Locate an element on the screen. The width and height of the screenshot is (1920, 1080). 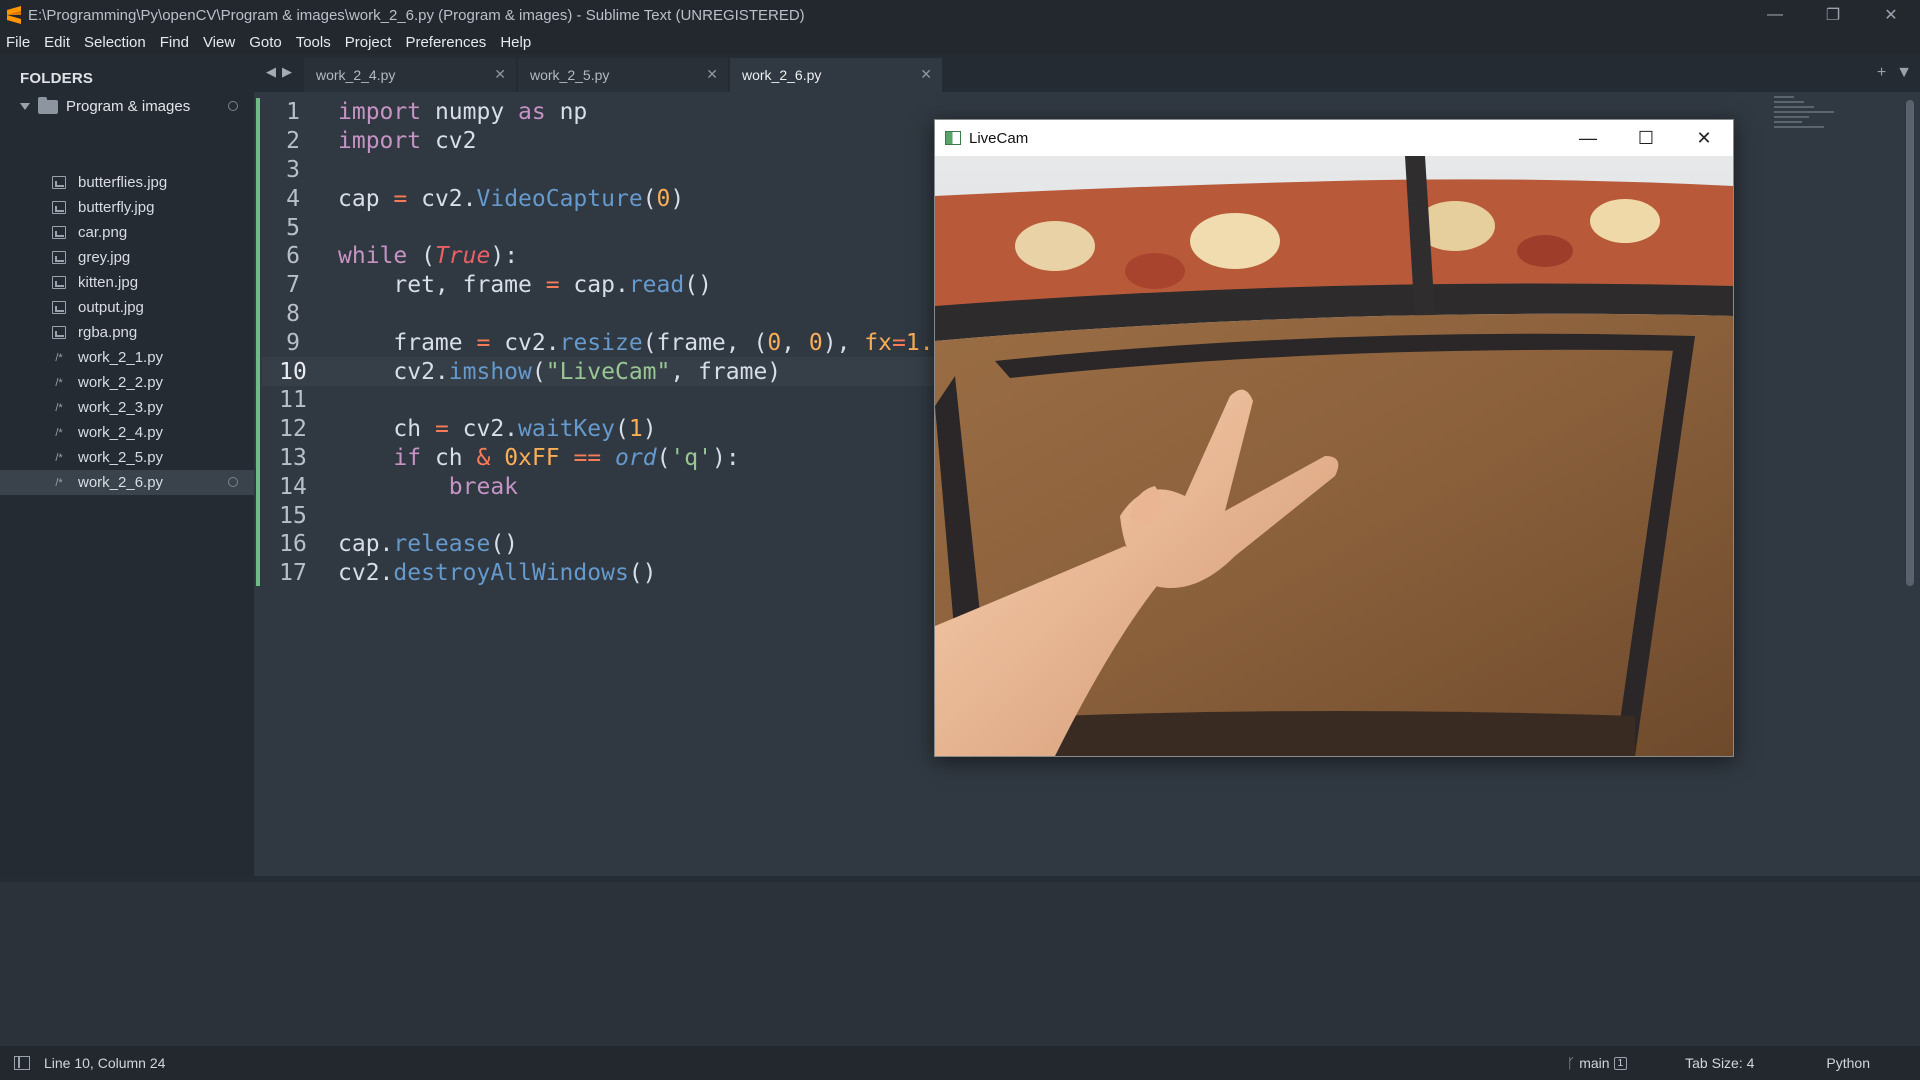
file-item: /* work_2_3.py is located at coordinates (127, 407).